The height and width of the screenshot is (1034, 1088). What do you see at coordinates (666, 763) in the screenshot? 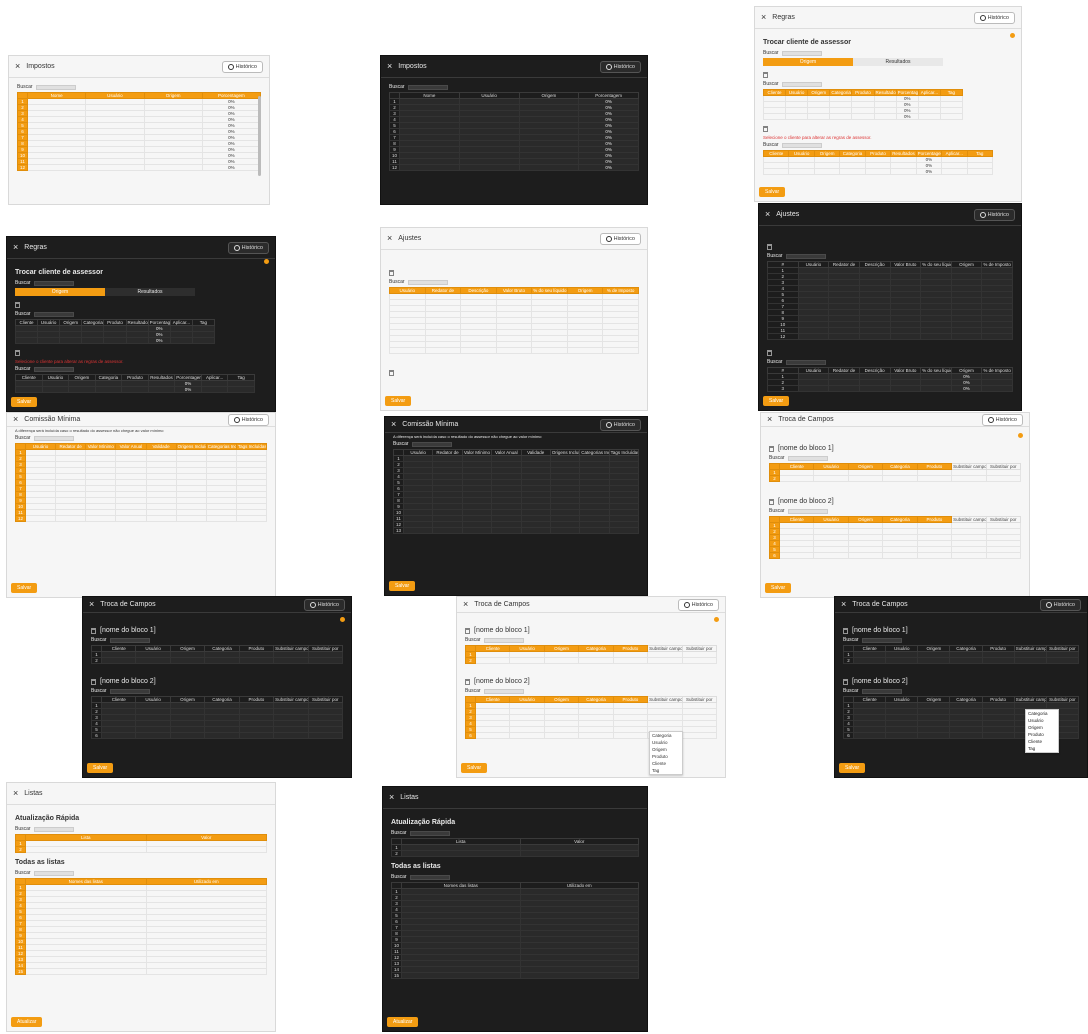
I see `dropdown-option: Cliente` at bounding box center [666, 763].